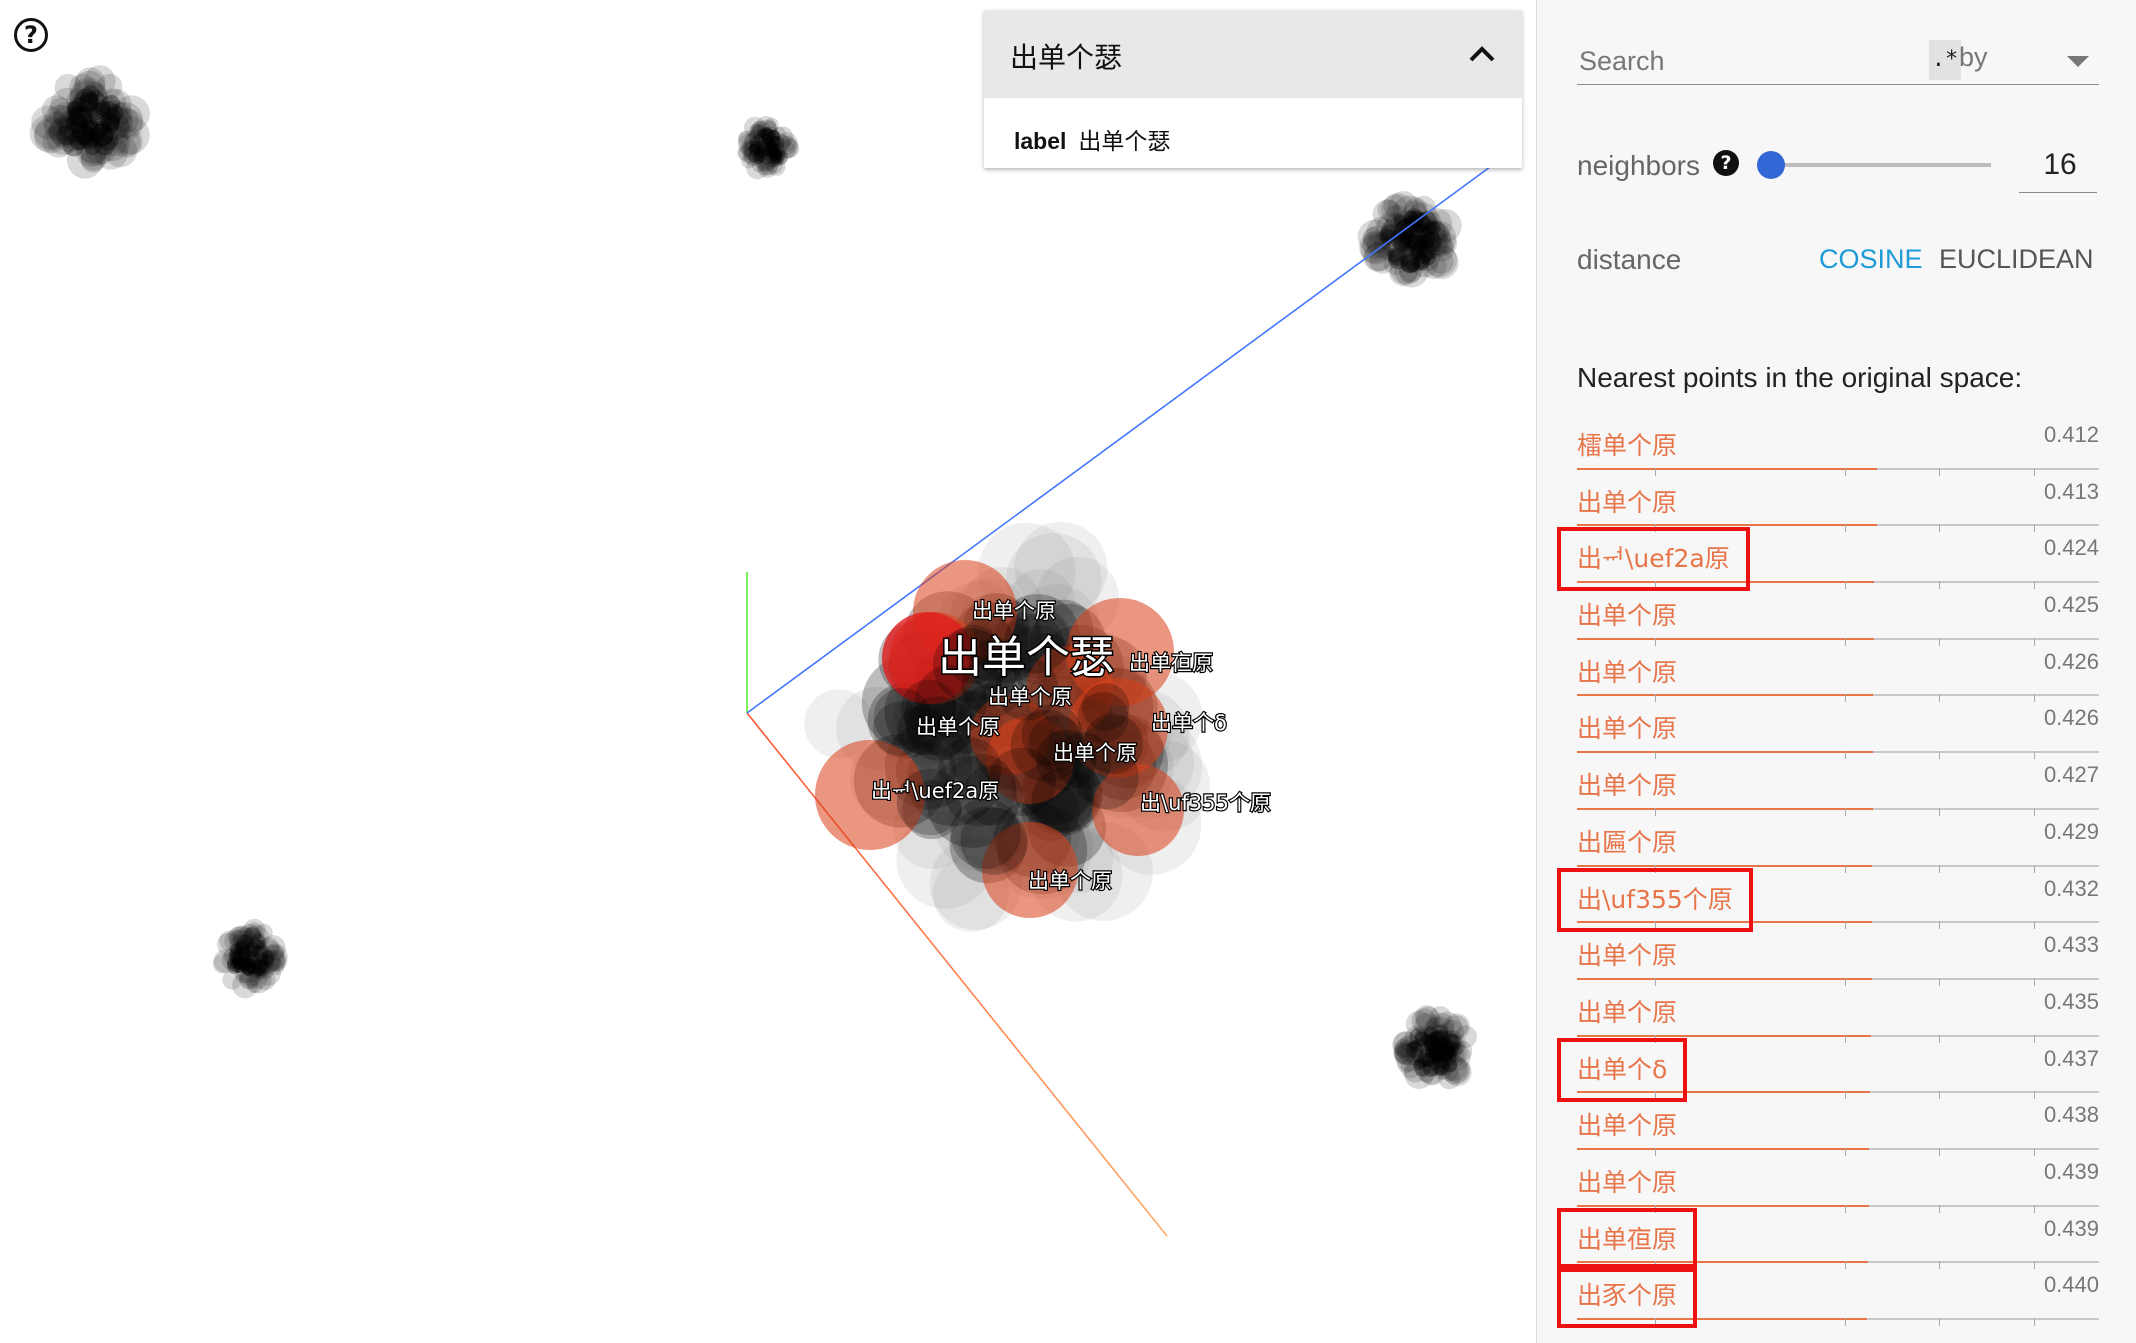 This screenshot has height=1343, width=2136. Describe the element at coordinates (2071, 775) in the screenshot. I see `neighbor-distance-value: 0.427` at that location.